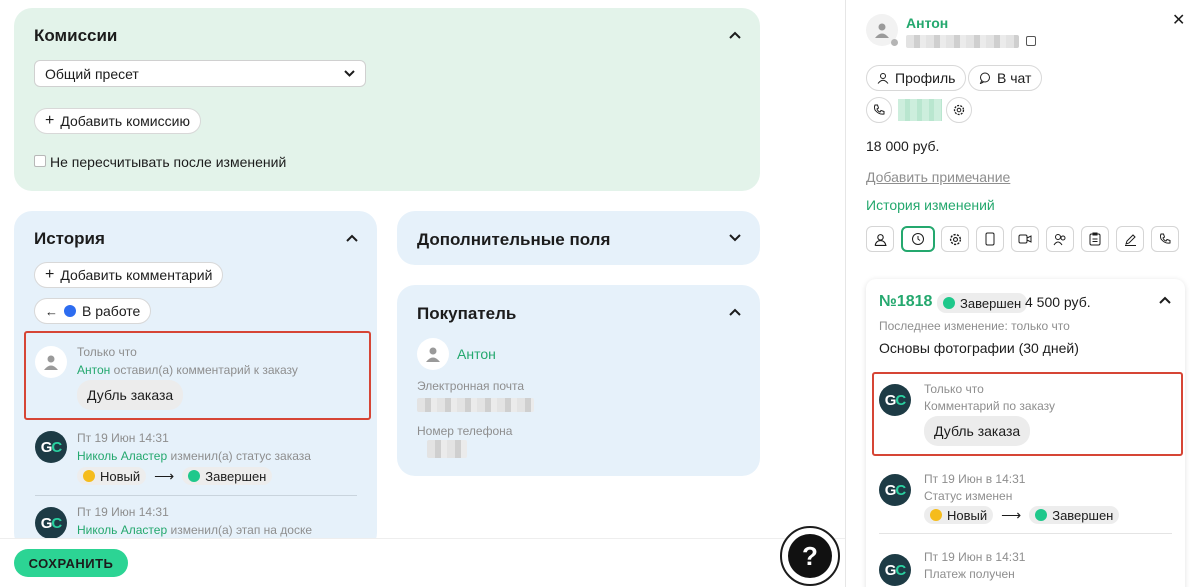 This screenshot has width=1200, height=587. I want to click on copy-icon, so click(1031, 41).